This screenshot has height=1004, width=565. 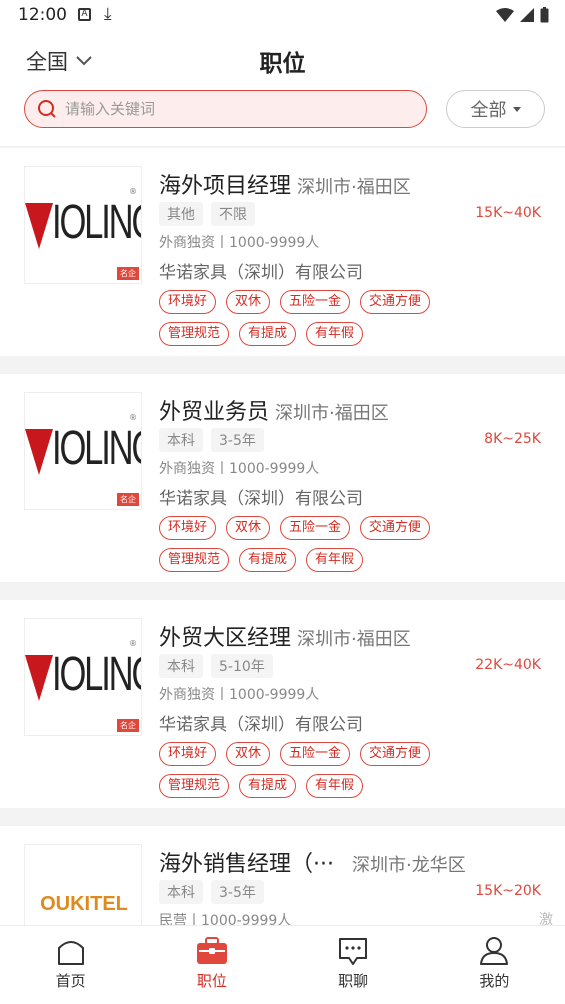 I want to click on tab-me-label: 我的, so click(x=494, y=981).